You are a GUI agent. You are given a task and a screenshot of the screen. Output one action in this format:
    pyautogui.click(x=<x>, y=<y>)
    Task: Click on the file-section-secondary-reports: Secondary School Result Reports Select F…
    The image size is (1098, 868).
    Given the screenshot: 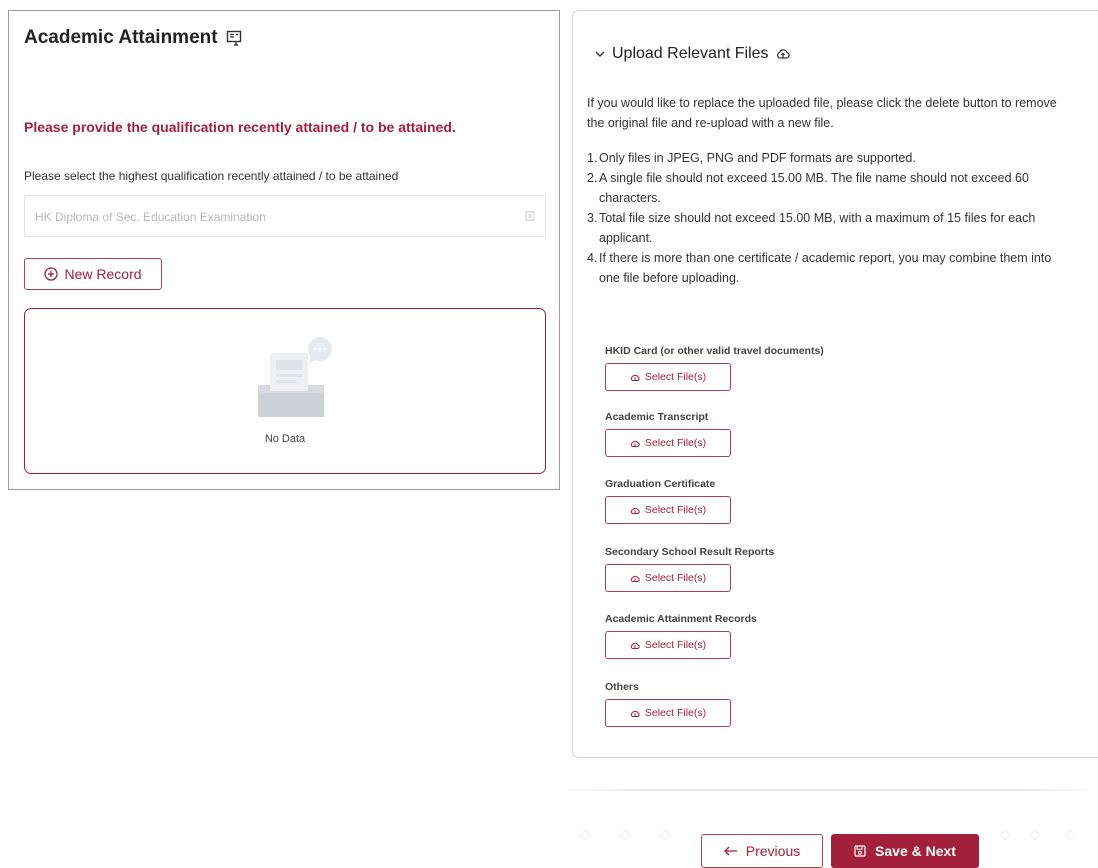 What is the action you would take?
    pyautogui.click(x=689, y=569)
    